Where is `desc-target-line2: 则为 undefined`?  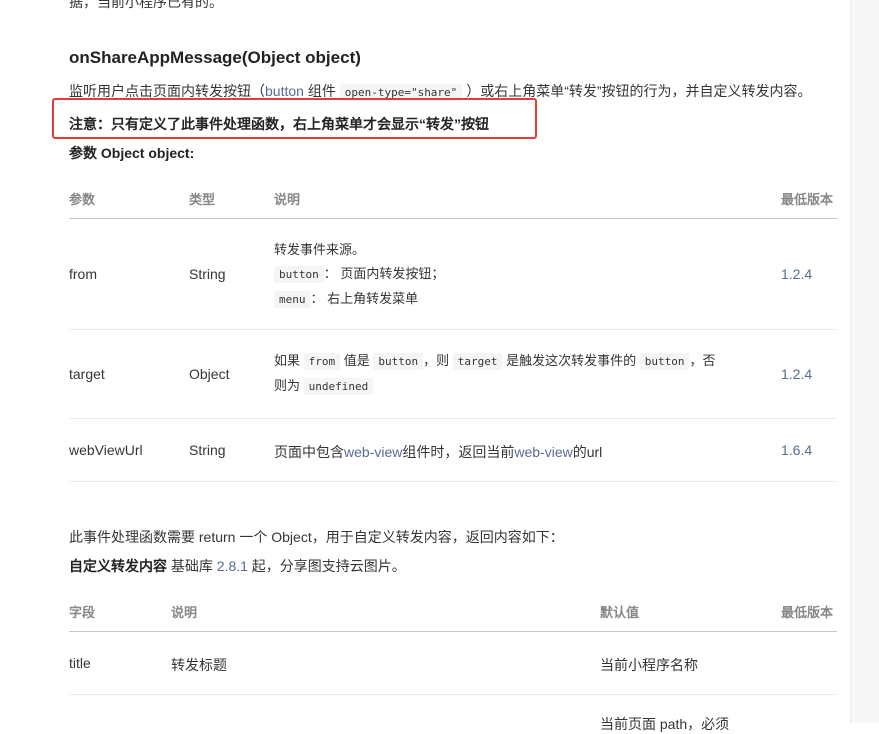 desc-target-line2: 则为 undefined is located at coordinates (494, 386).